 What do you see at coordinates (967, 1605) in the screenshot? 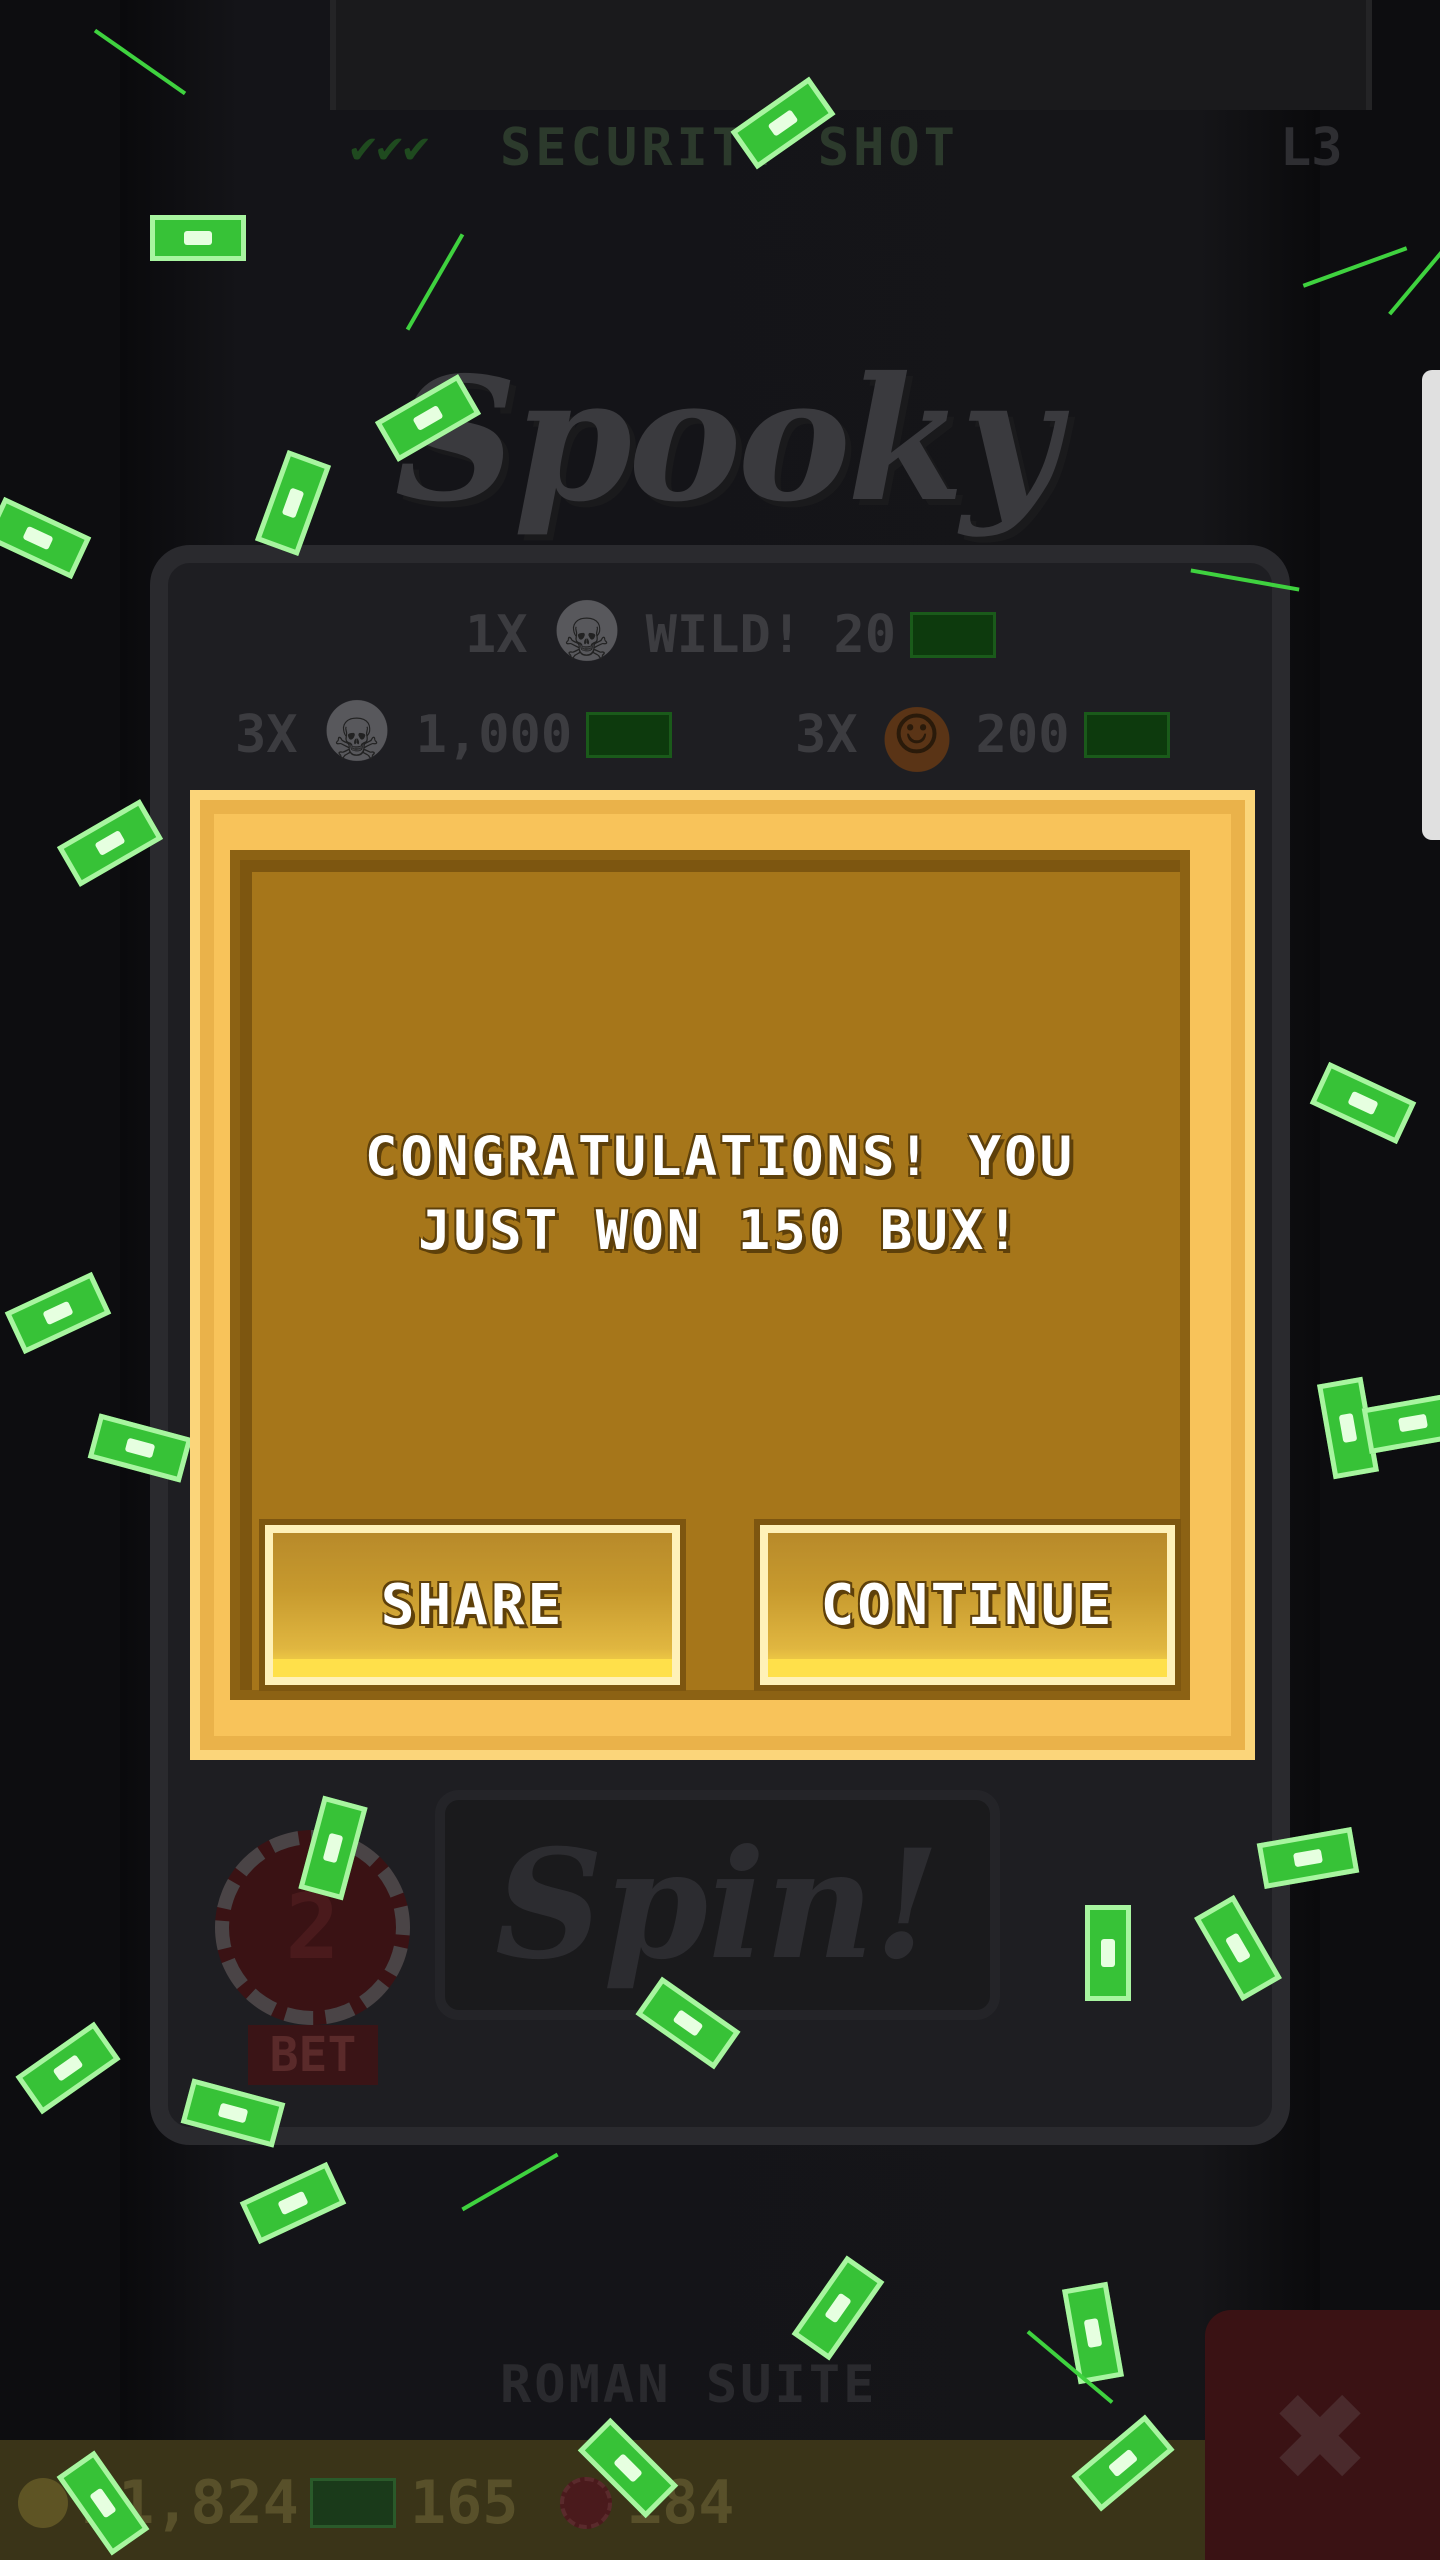
I see `continue-button: CONTINUE` at bounding box center [967, 1605].